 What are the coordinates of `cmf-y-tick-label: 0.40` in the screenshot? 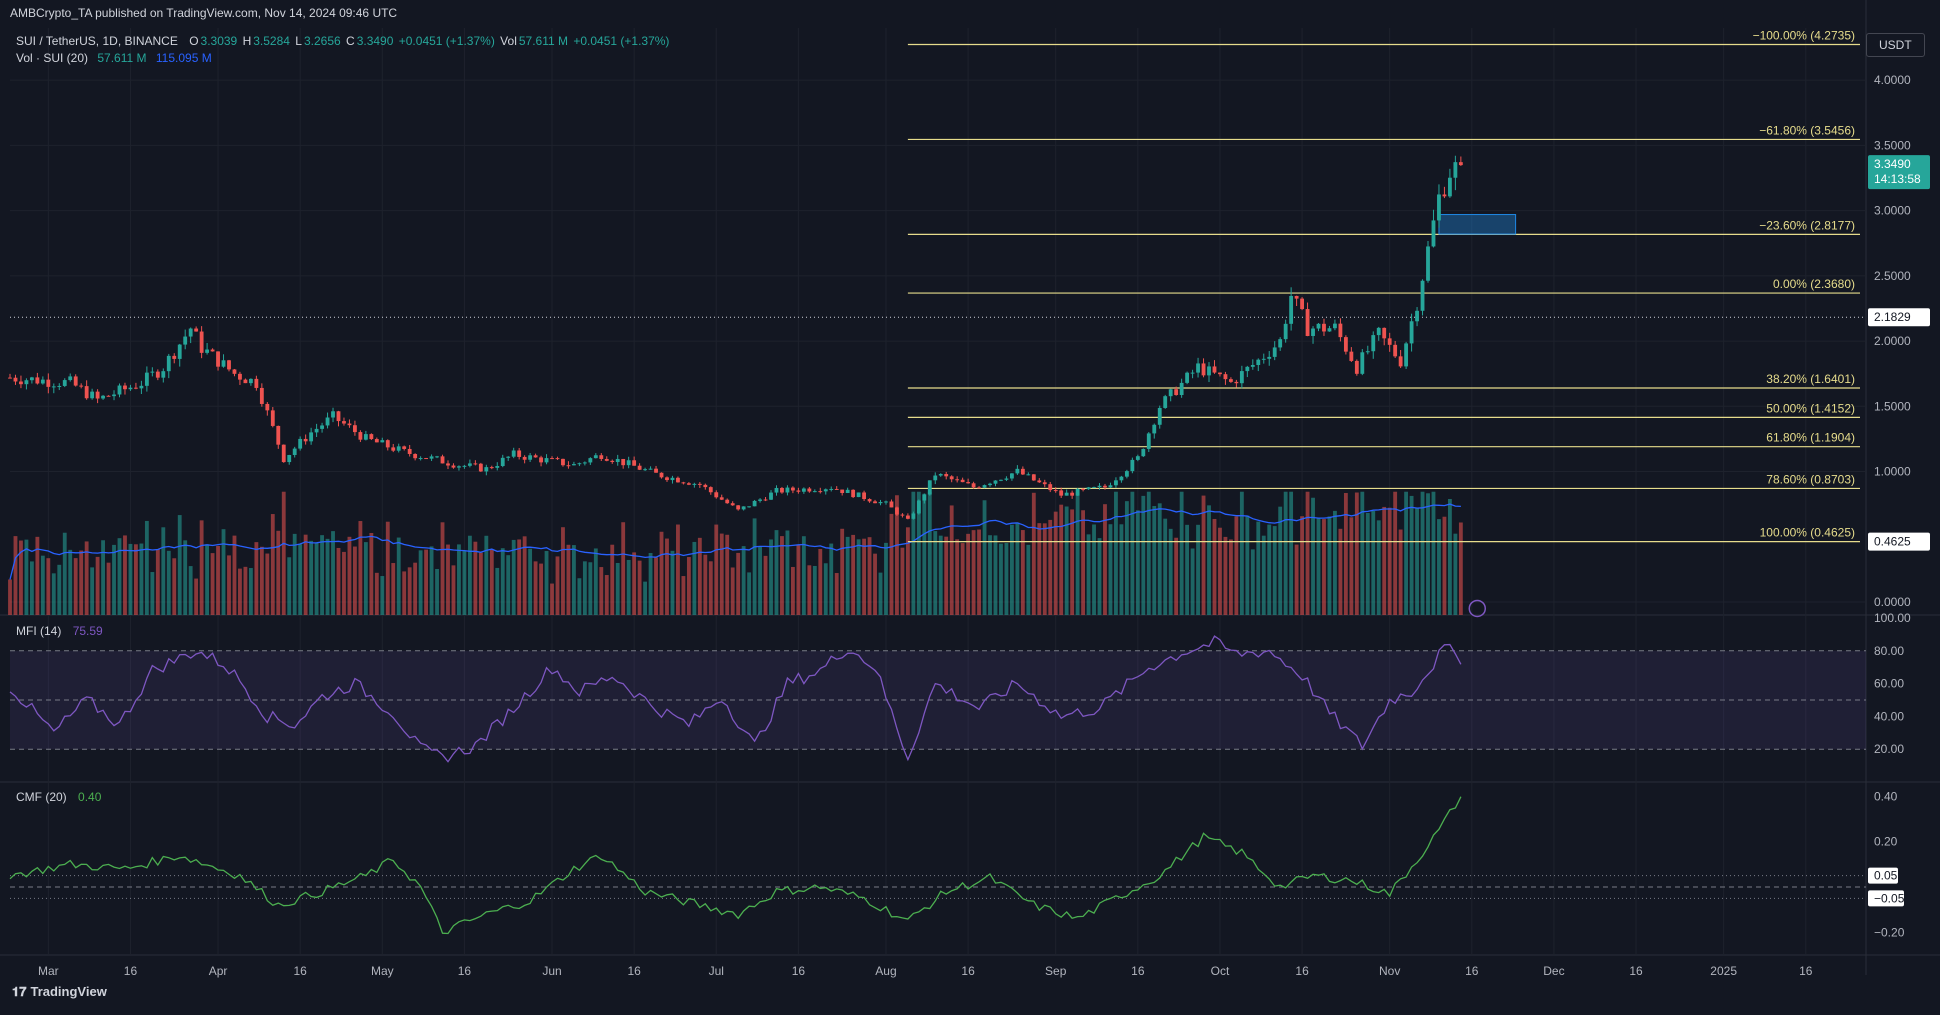 It's located at (1886, 796).